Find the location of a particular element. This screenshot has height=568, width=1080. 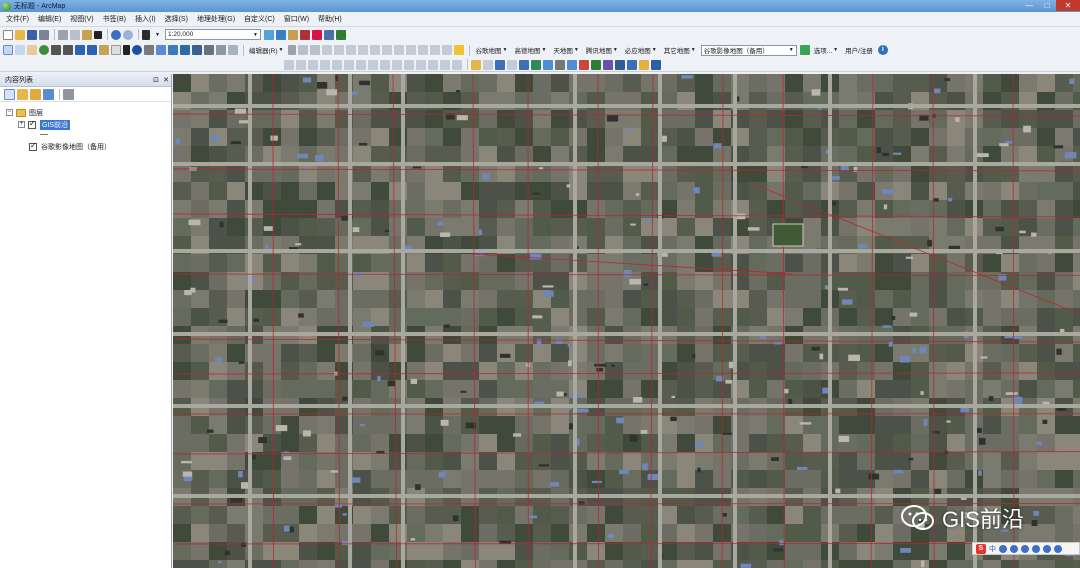

cut-icon is located at coordinates (63, 34).